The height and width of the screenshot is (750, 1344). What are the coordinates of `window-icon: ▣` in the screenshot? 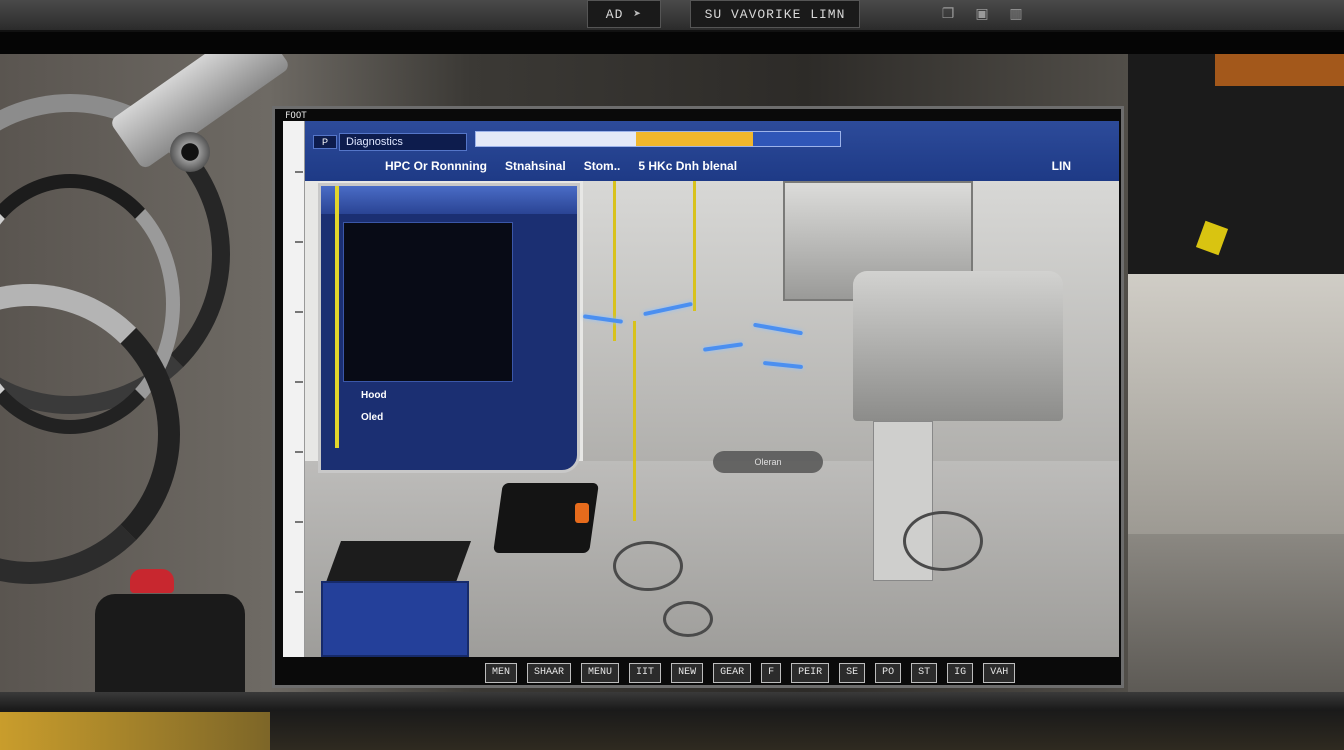 It's located at (982, 13).